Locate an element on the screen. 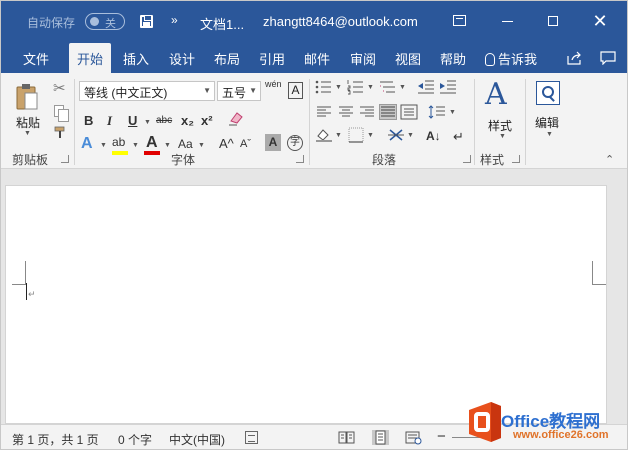 This screenshot has height=450, width=628. line-spacing-dropdown-icon: ▼ is located at coordinates (452, 112).